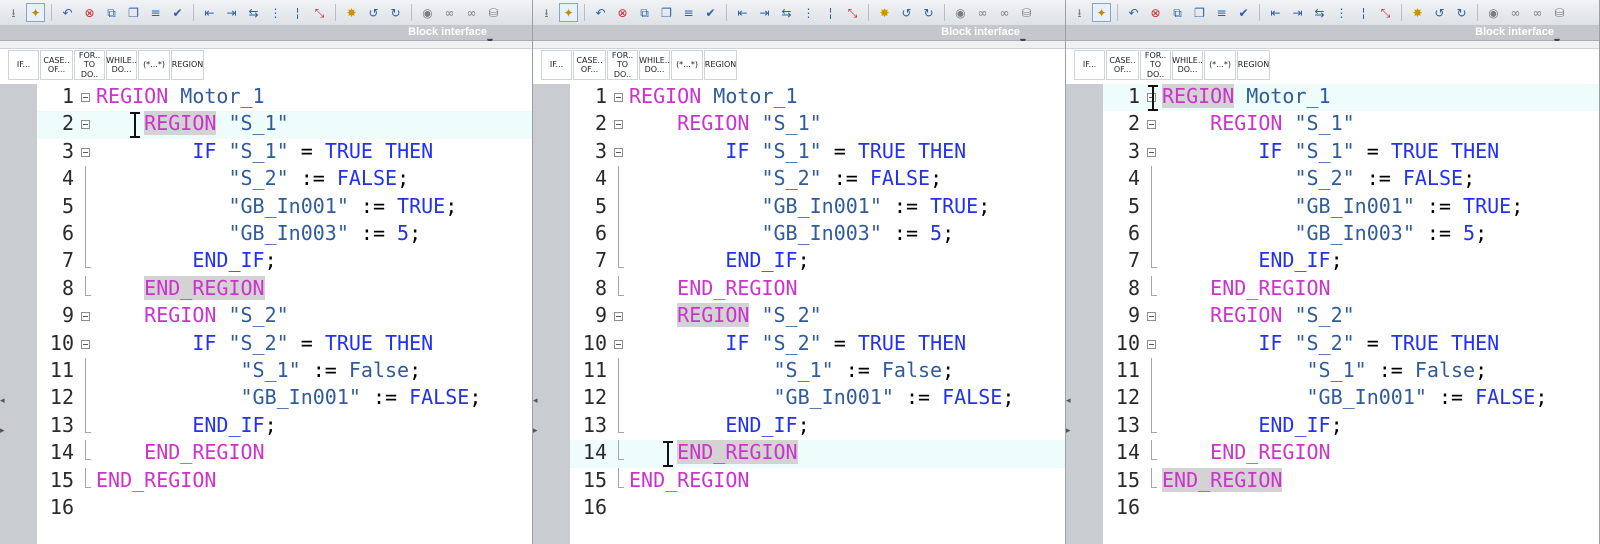 This screenshot has height=544, width=1600. I want to click on check-icon: ✔, so click(1243, 12).